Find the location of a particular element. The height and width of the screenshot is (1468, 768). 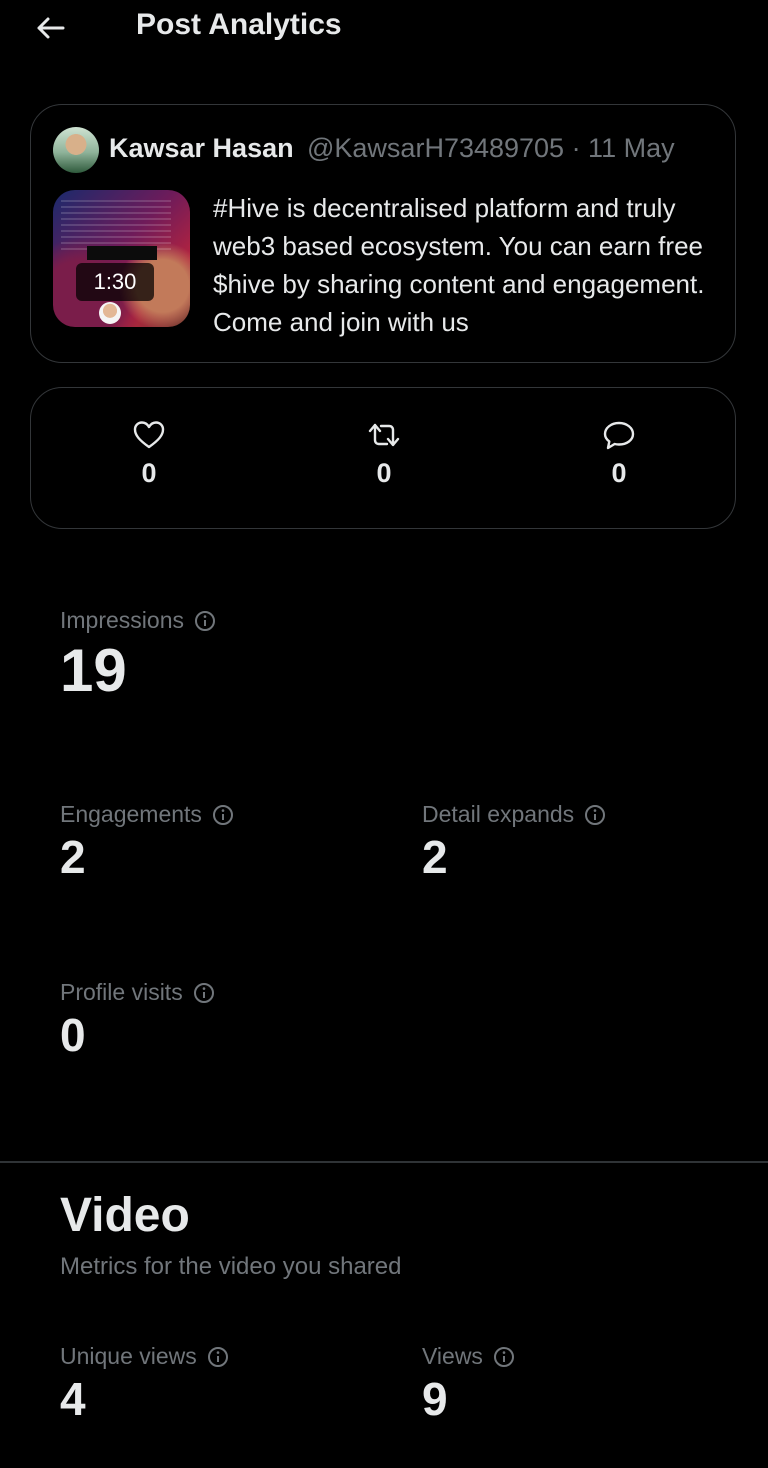

replies-stat: 0 is located at coordinates (619, 454).